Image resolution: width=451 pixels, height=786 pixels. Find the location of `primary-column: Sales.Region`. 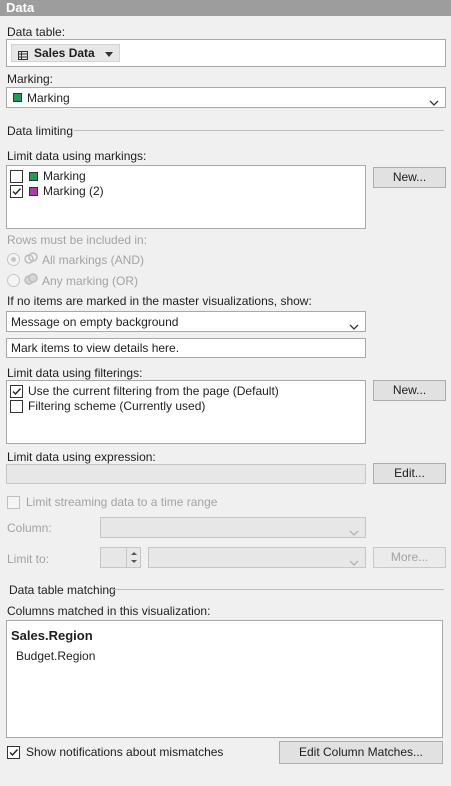

primary-column: Sales.Region is located at coordinates (52, 635).